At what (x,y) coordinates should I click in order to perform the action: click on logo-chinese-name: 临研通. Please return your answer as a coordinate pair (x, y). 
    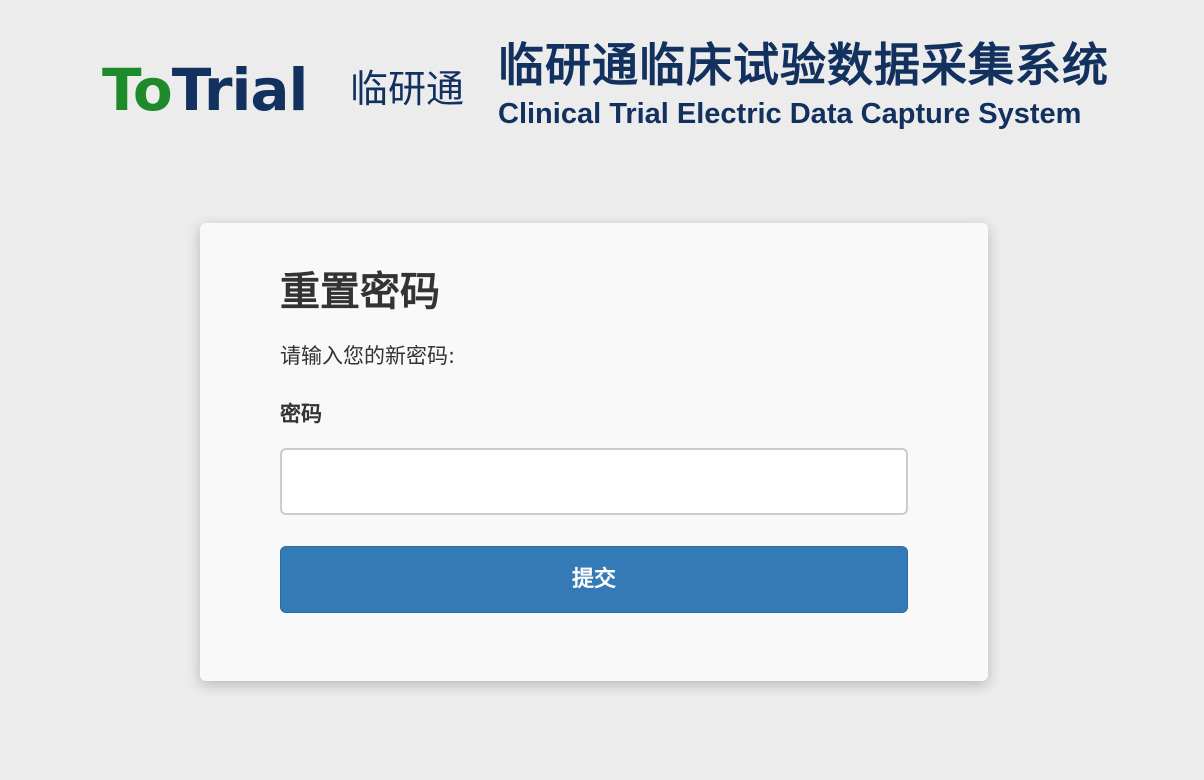
    Looking at the image, I should click on (407, 89).